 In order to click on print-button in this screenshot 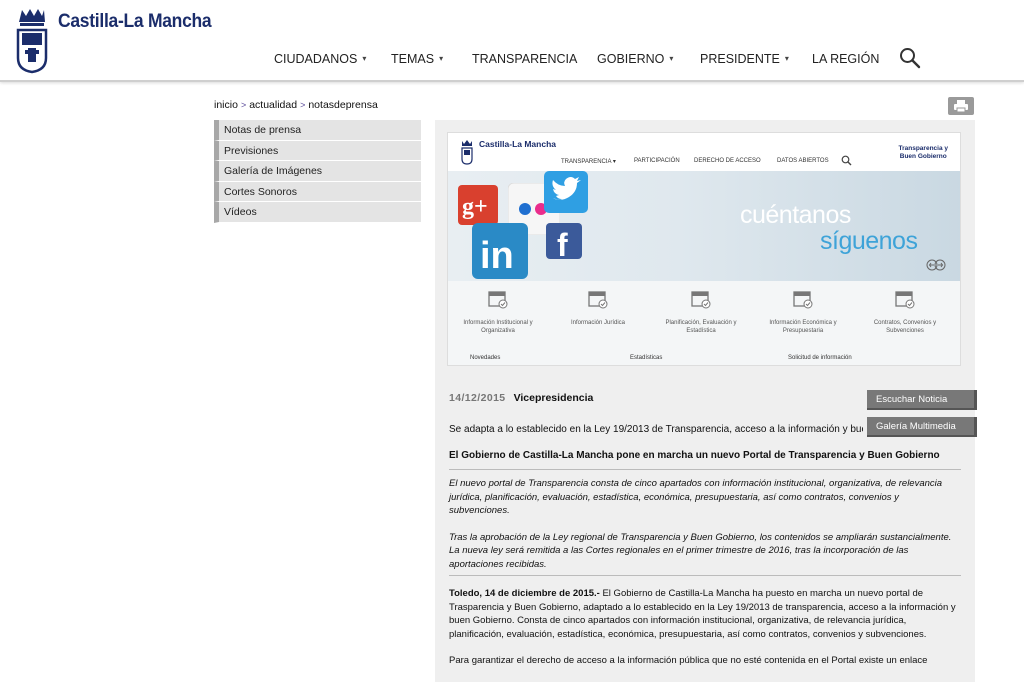, I will do `click(961, 106)`.